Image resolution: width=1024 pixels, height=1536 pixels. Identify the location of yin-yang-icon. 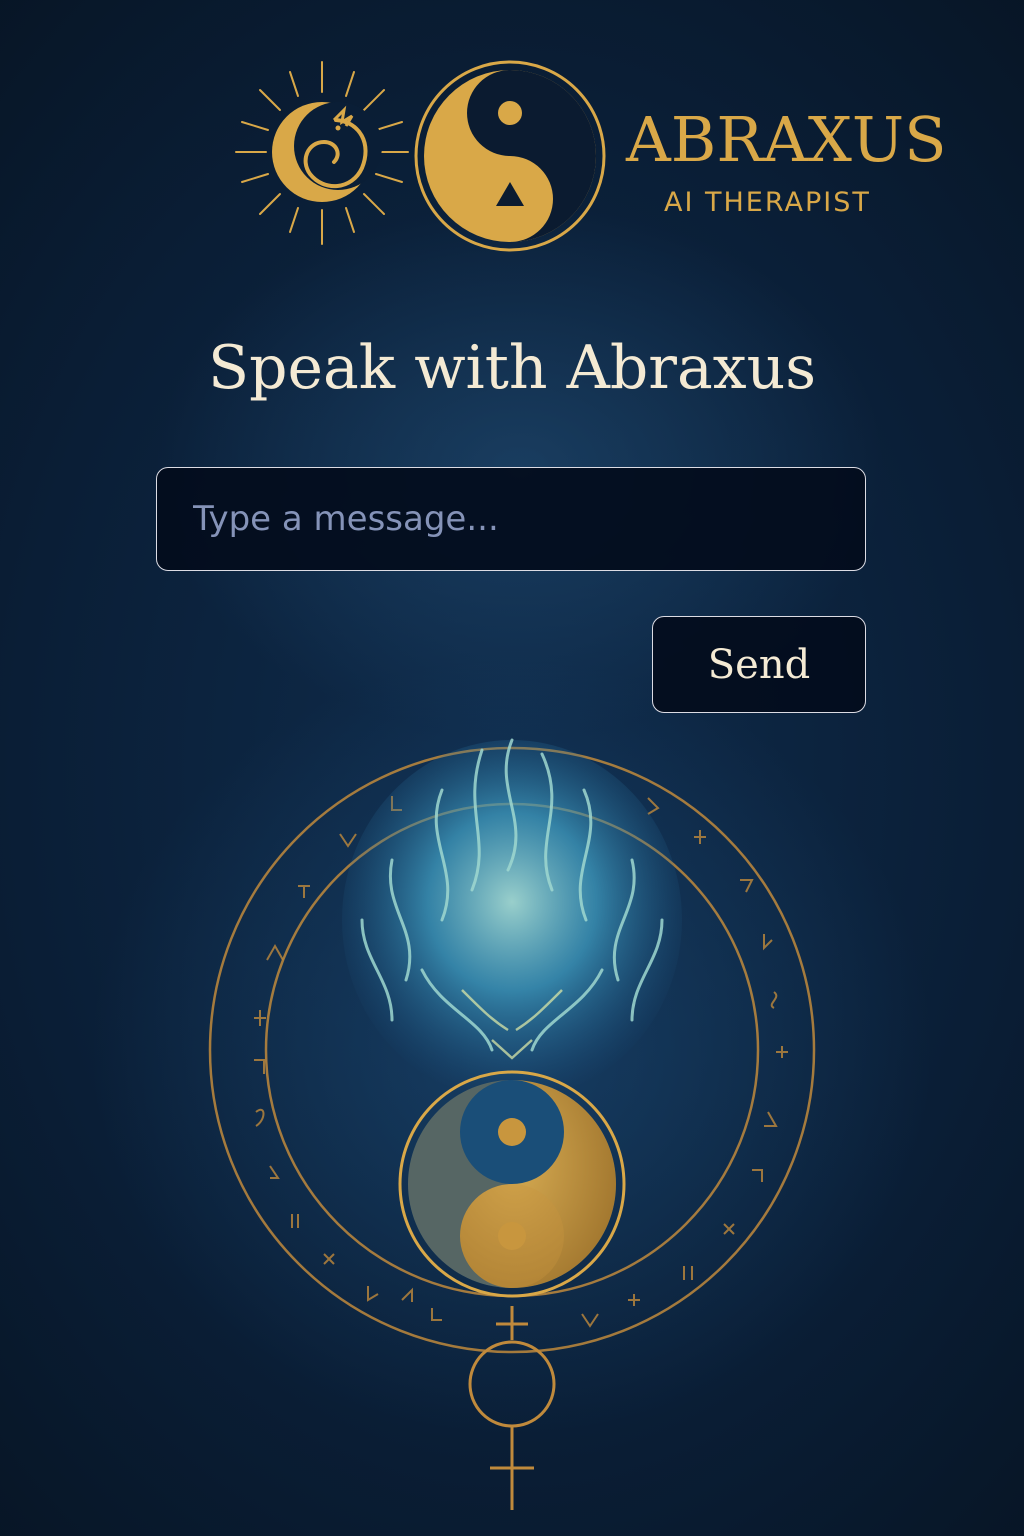
(512, 1184).